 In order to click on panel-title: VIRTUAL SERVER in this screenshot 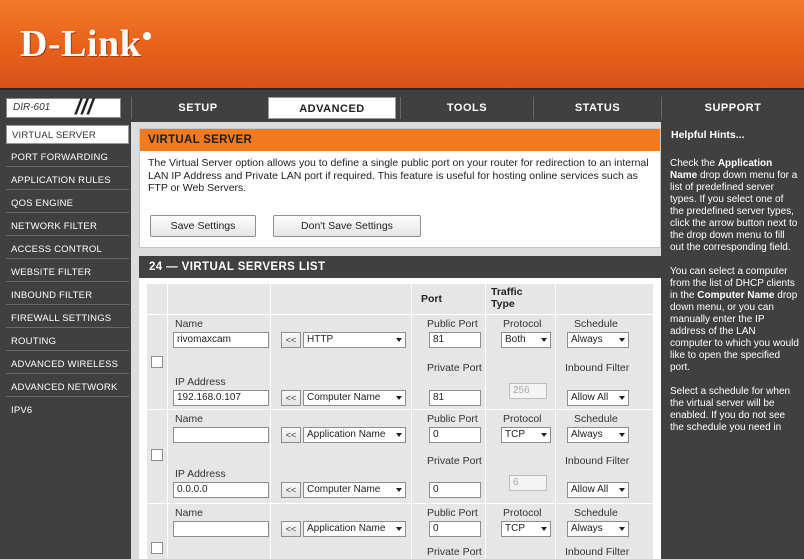, I will do `click(400, 140)`.